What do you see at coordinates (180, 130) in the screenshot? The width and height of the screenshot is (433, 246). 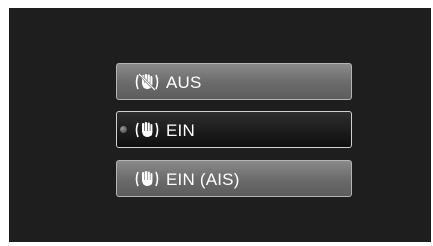 I see `option-label: EIN` at bounding box center [180, 130].